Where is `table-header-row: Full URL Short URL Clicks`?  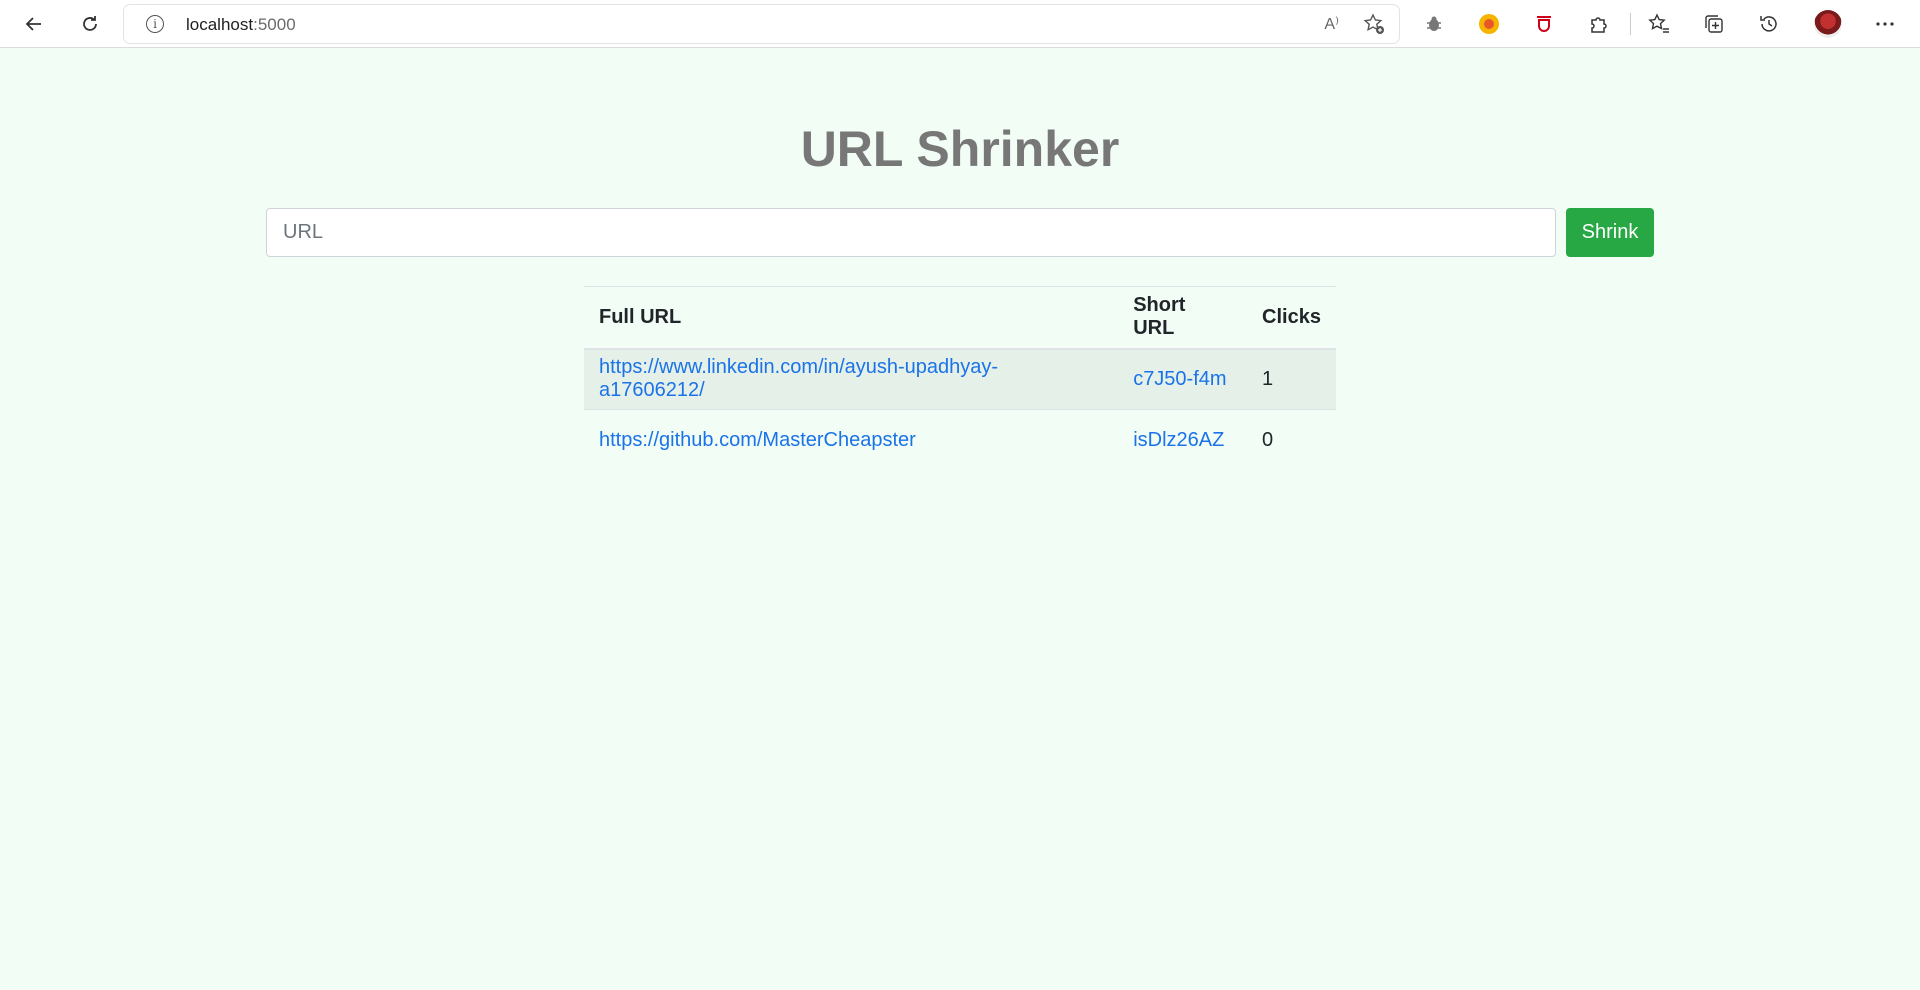 table-header-row: Full URL Short URL Clicks is located at coordinates (960, 318).